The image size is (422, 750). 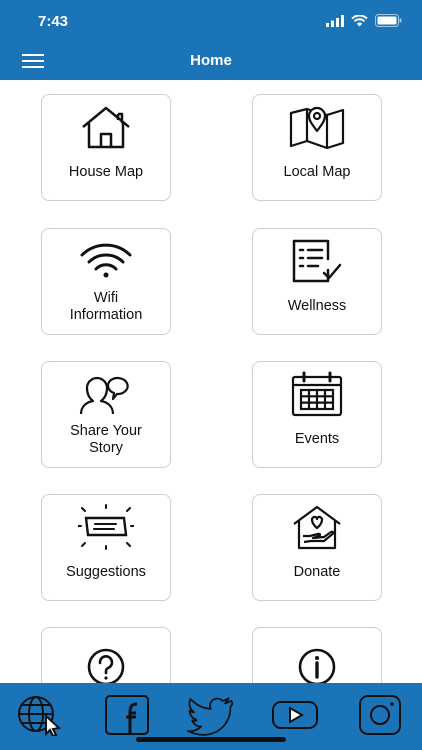 I want to click on tile-suggestions: Suggestions, so click(x=106, y=547).